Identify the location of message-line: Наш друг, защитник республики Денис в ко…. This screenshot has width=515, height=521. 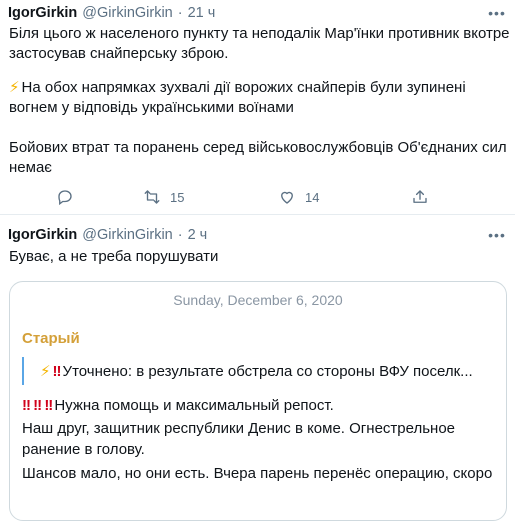
(239, 428).